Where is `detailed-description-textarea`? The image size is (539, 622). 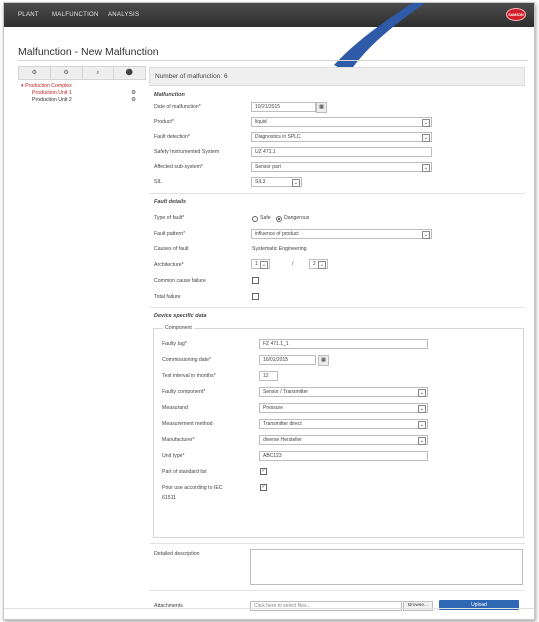
detailed-description-textarea is located at coordinates (386, 567).